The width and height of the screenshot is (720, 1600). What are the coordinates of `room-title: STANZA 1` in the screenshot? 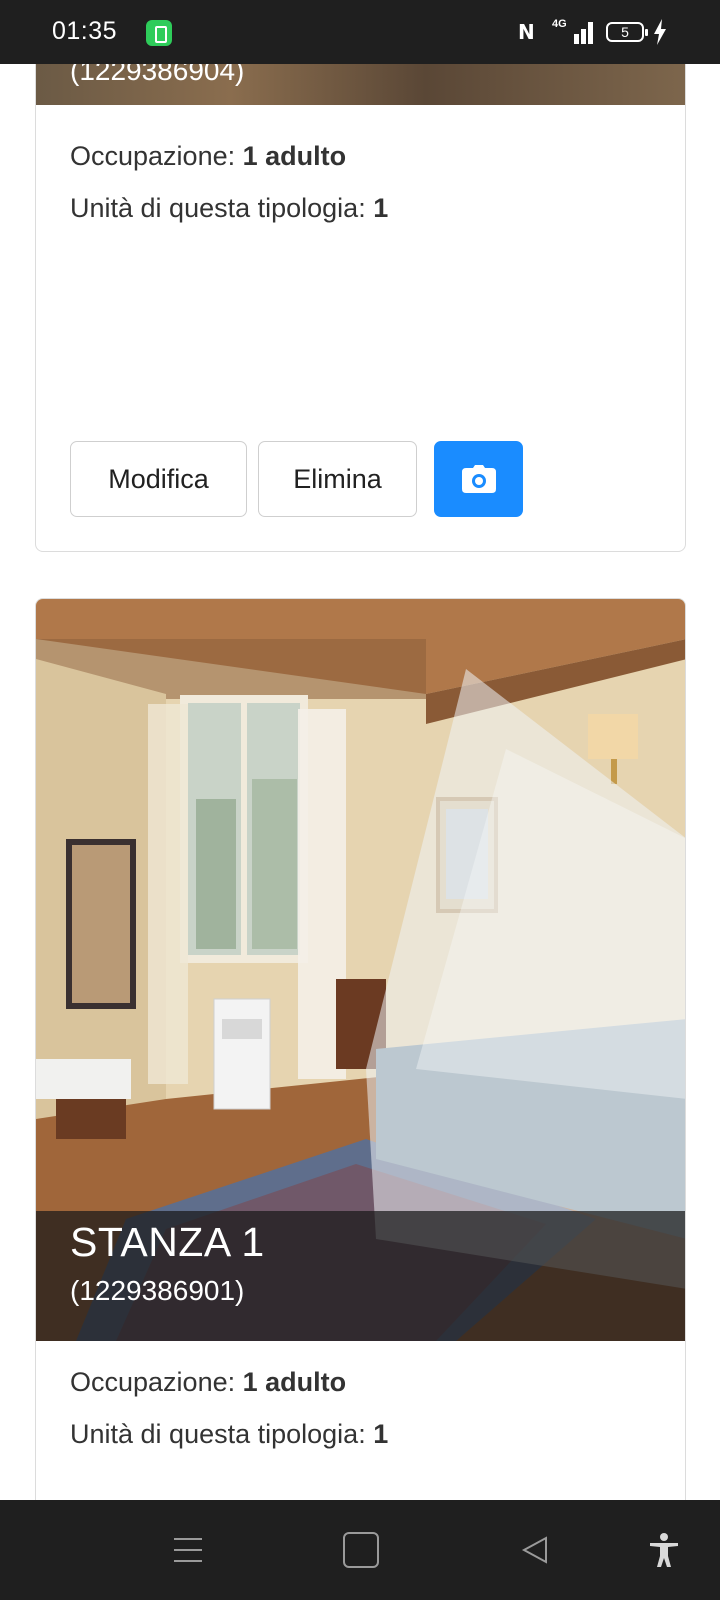 It's located at (167, 1242).